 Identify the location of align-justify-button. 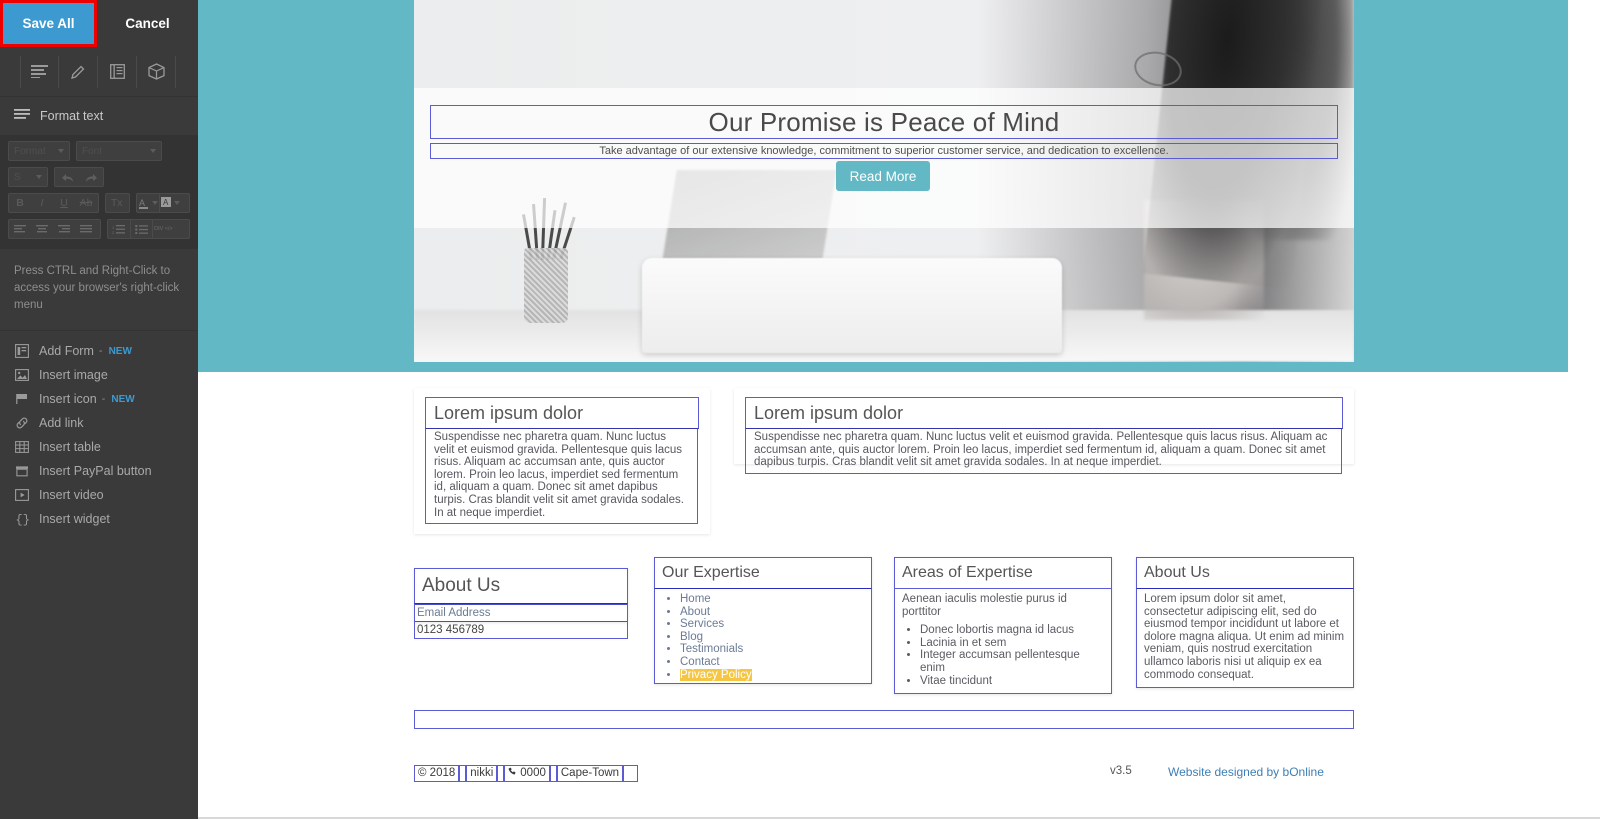
(86, 229).